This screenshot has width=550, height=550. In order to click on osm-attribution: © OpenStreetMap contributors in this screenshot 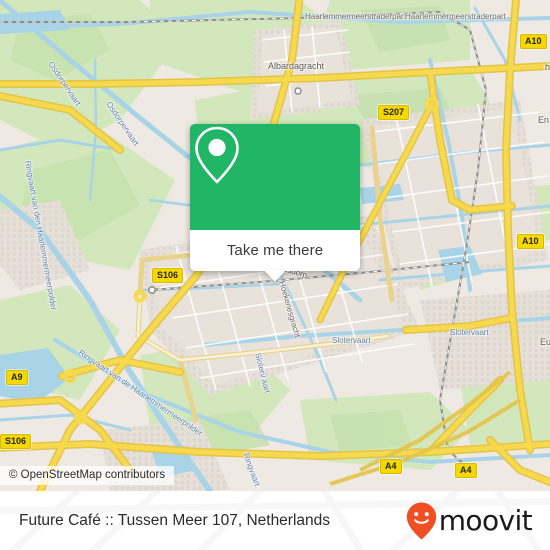, I will do `click(87, 475)`.